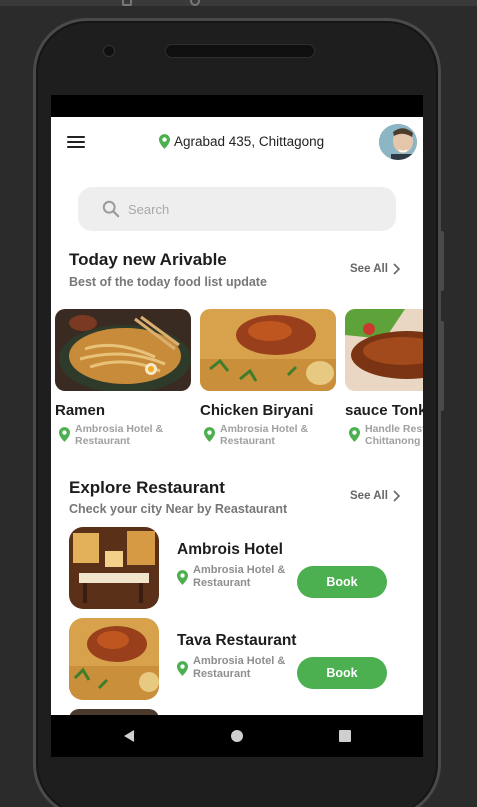 This screenshot has width=477, height=807. What do you see at coordinates (257, 410) in the screenshot?
I see `food-name: Chicken Biryani` at bounding box center [257, 410].